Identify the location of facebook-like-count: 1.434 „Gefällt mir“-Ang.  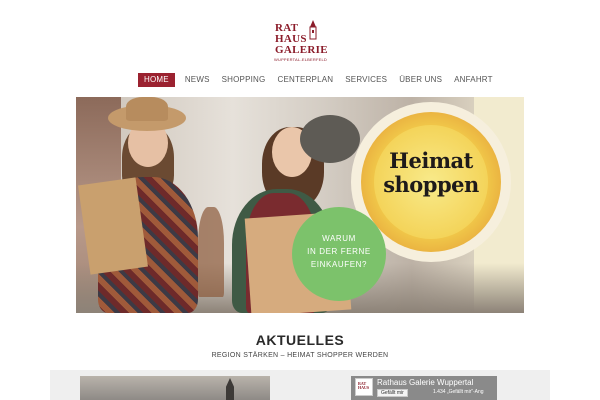
(458, 392).